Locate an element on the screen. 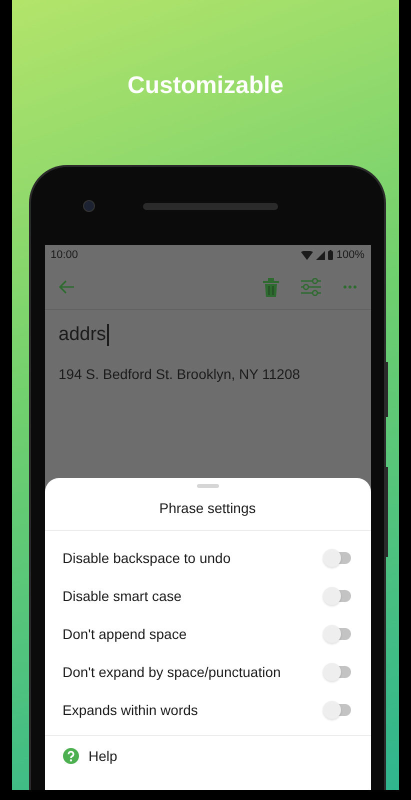 The image size is (411, 800). option-label: Don't expand by space/punctuation is located at coordinates (171, 672).